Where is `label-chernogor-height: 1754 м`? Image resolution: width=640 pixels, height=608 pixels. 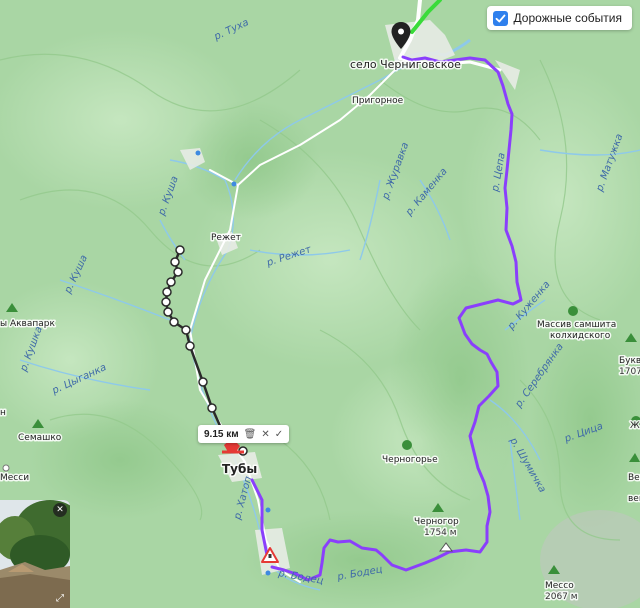 label-chernogor-height: 1754 м is located at coordinates (440, 533).